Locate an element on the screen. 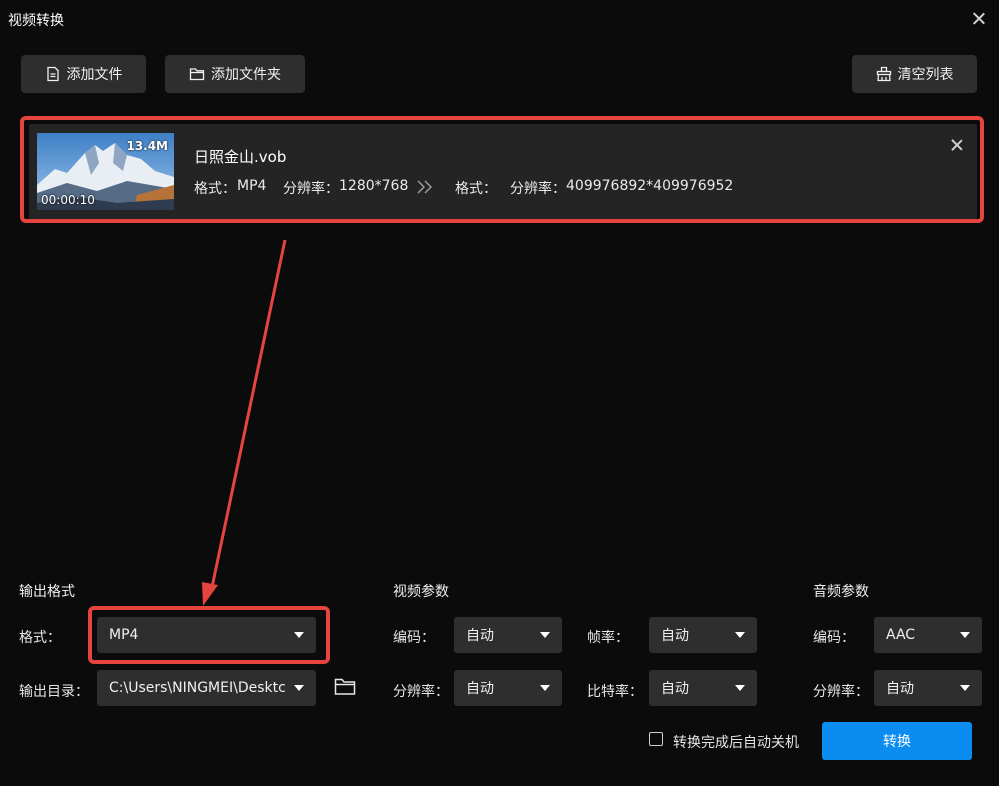  video-codec-value: 自动 is located at coordinates (480, 636).